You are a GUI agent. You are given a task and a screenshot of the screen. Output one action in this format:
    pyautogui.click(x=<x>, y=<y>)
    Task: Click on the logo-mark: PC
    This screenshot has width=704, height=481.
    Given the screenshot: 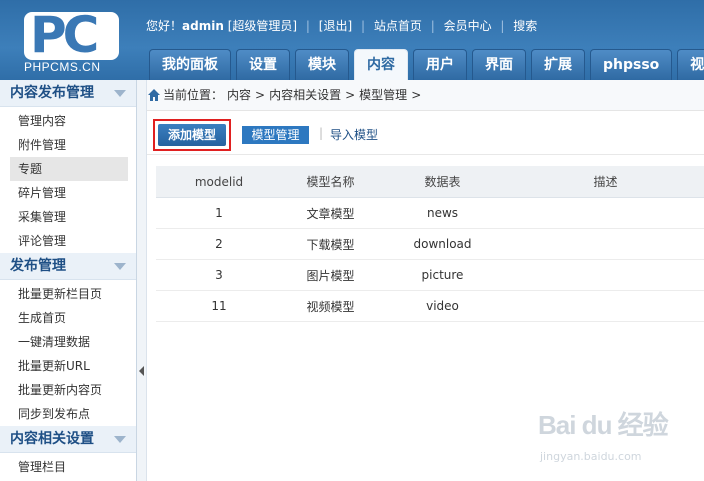 What is the action you would take?
    pyautogui.click(x=71, y=35)
    